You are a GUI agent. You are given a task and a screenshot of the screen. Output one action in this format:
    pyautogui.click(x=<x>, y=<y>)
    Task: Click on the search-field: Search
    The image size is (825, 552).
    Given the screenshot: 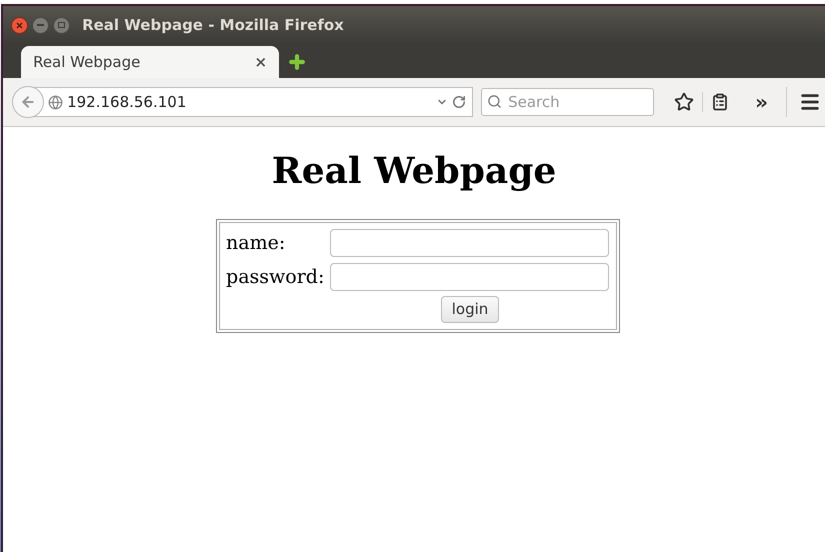 What is the action you would take?
    pyautogui.click(x=567, y=102)
    